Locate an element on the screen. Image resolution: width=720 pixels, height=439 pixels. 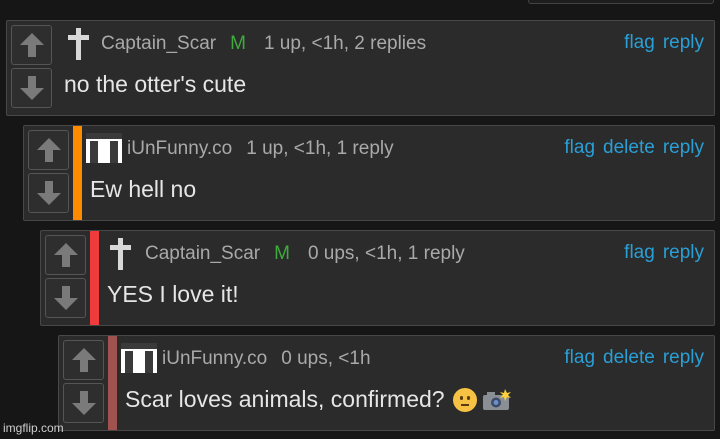
comment-text: YES I love it! is located at coordinates (173, 294).